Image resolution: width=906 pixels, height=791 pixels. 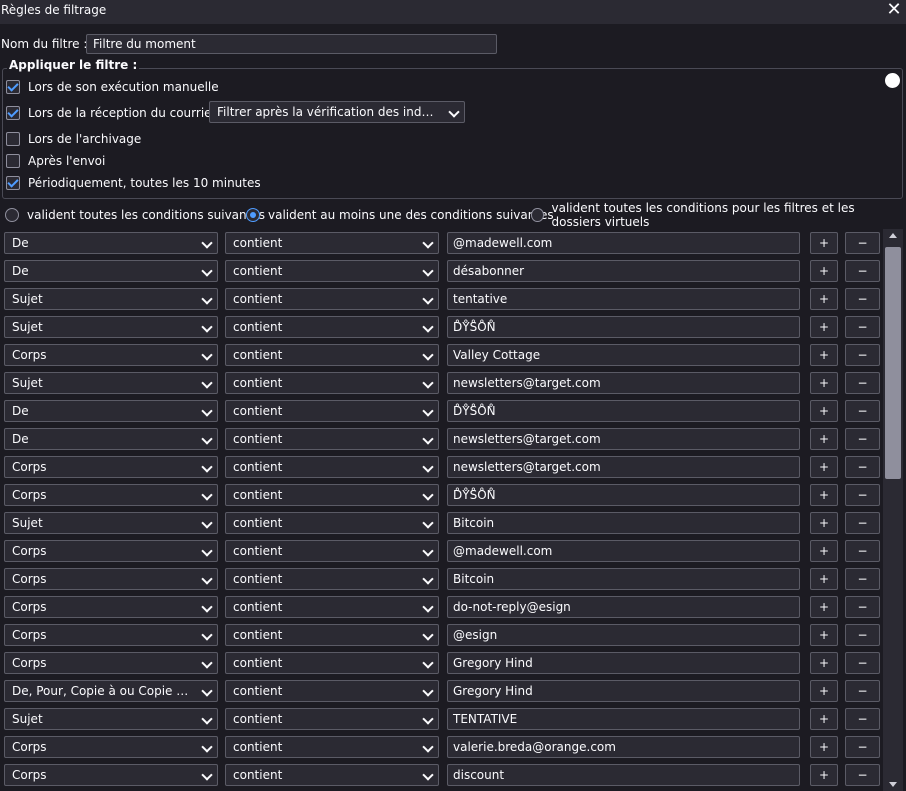 What do you see at coordinates (623, 719) in the screenshot?
I see `rule-value-input: TENTATIVE` at bounding box center [623, 719].